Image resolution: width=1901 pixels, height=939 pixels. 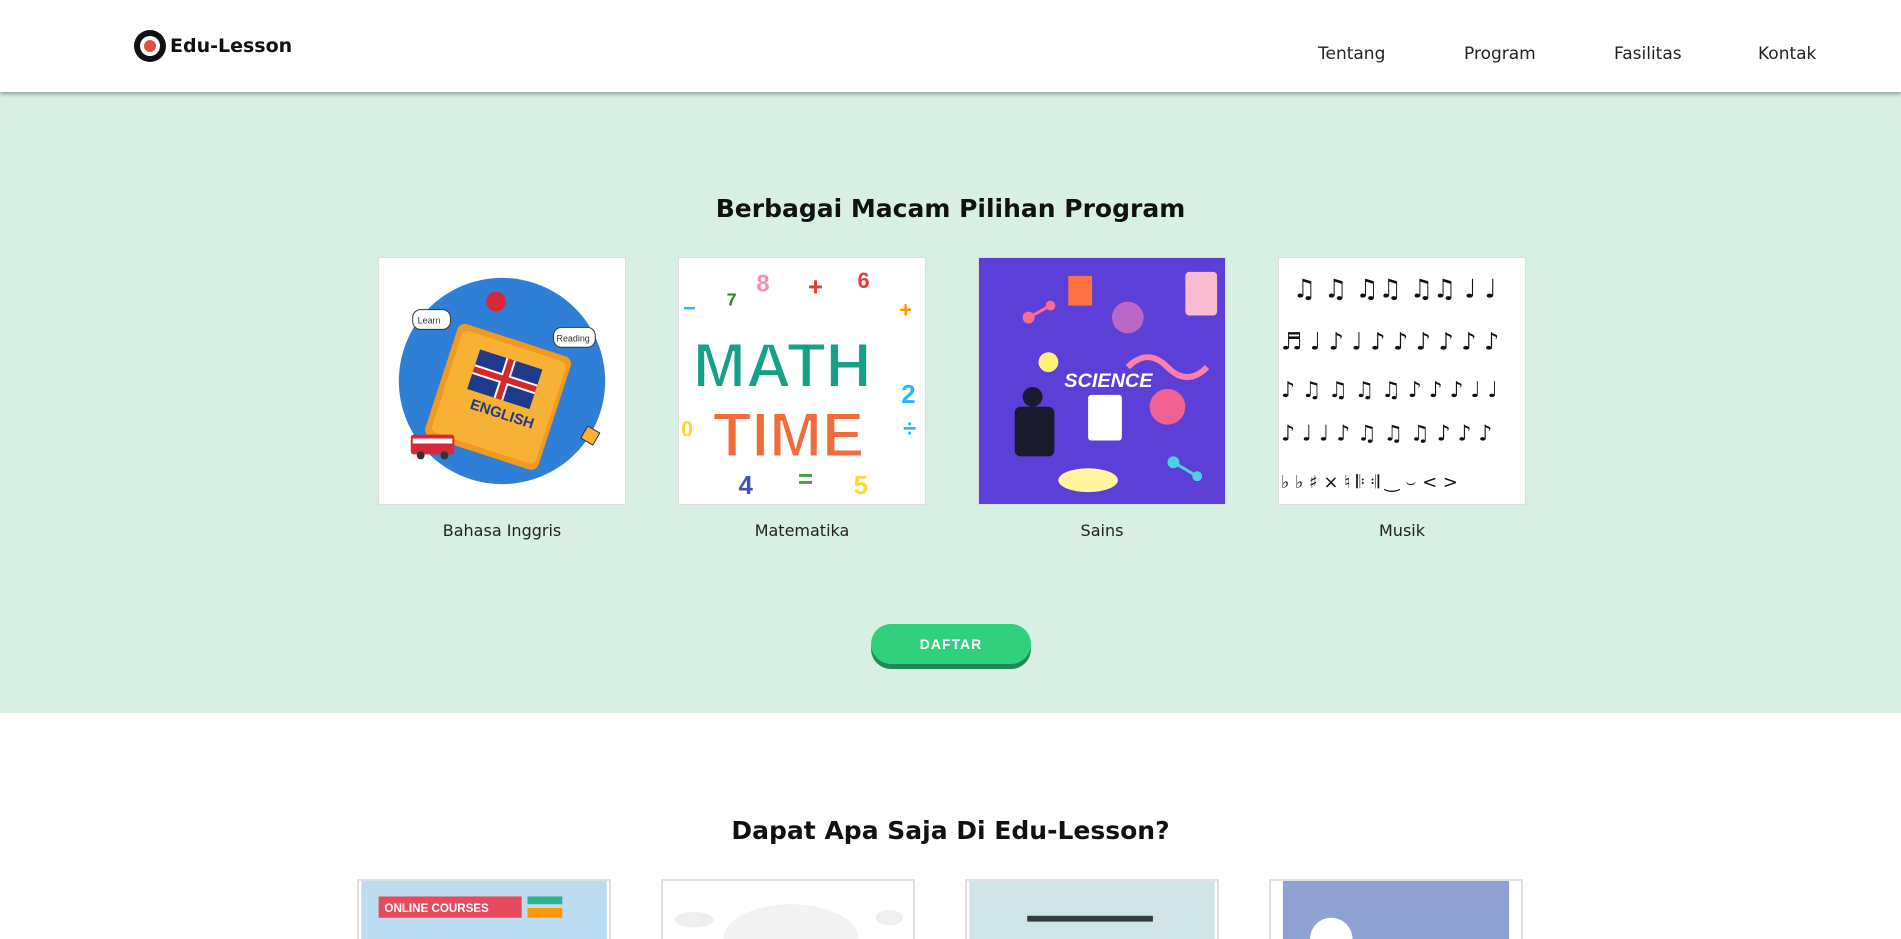 I want to click on program-card-label: Matematika, so click(x=802, y=530).